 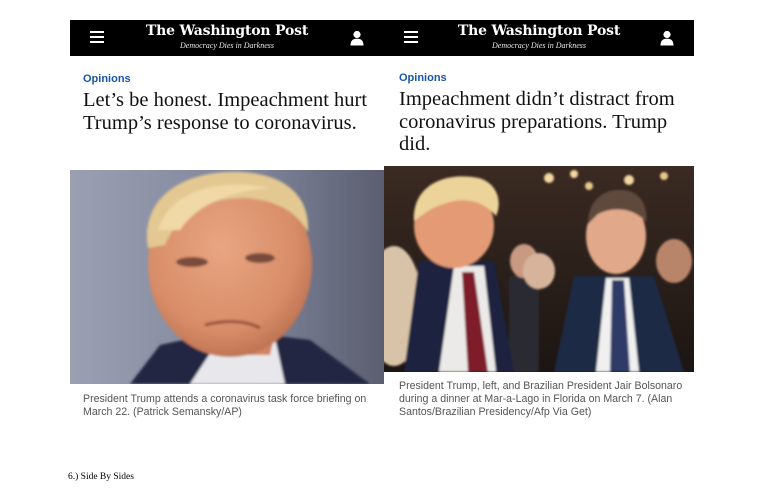 What do you see at coordinates (101, 477) in the screenshot?
I see `slide-footnote: 6.) Side By Sides` at bounding box center [101, 477].